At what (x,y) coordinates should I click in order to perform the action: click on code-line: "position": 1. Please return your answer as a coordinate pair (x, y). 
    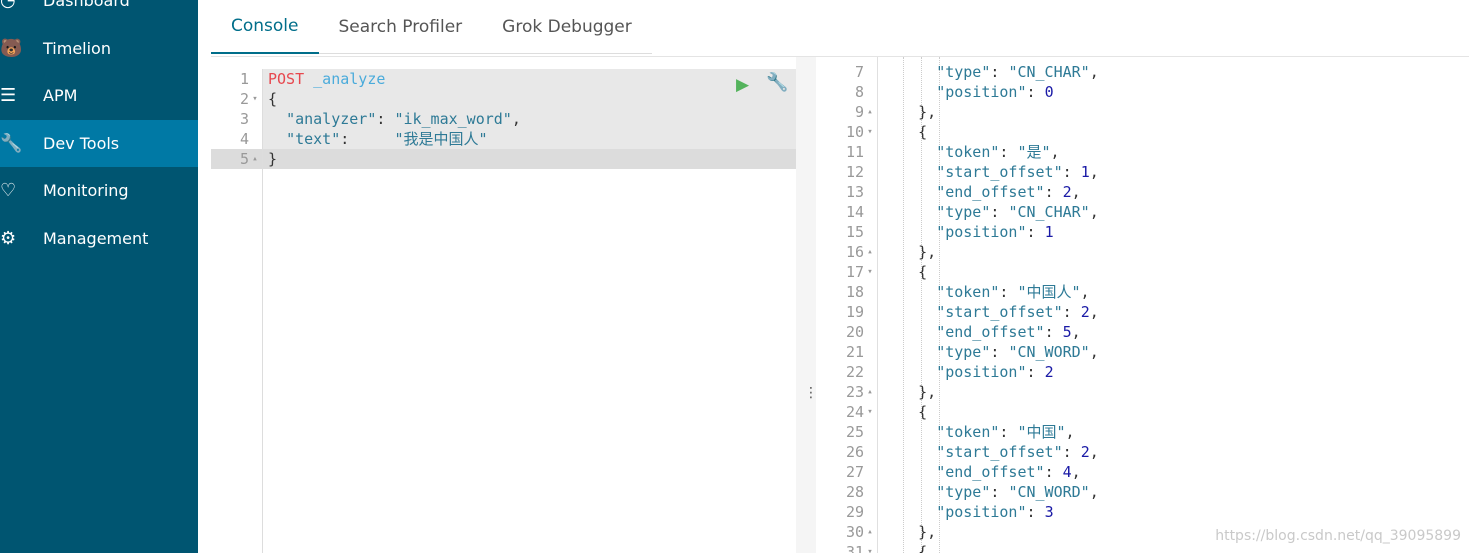
    Looking at the image, I should click on (967, 232).